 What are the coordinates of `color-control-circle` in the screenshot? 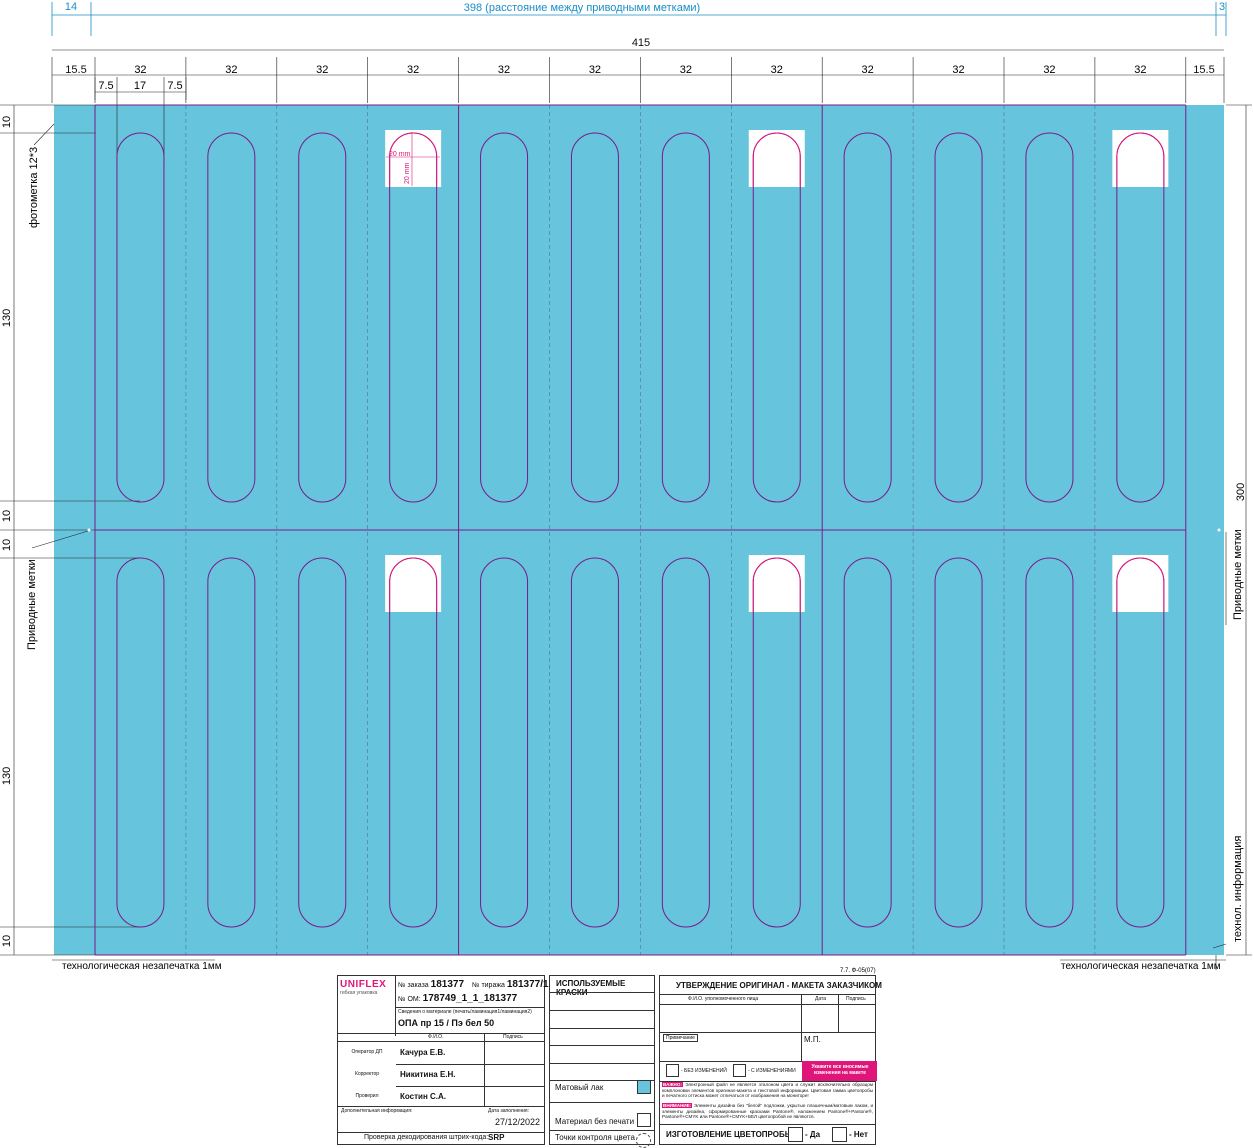 It's located at (643, 1140).